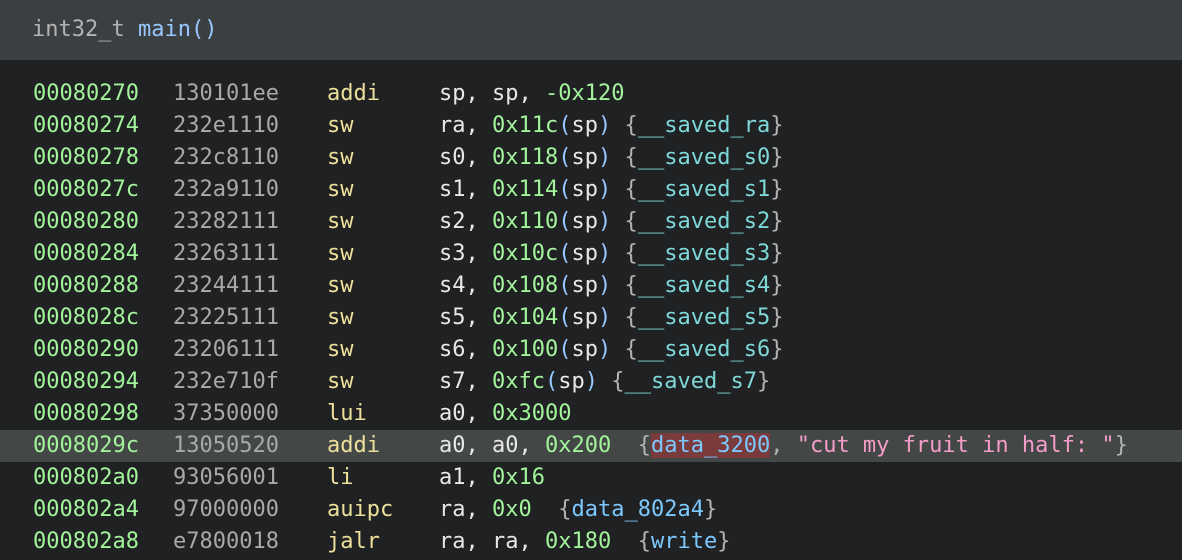 Image resolution: width=1182 pixels, height=560 pixels. Describe the element at coordinates (452, 285) in the screenshot. I see `register: s4` at that location.